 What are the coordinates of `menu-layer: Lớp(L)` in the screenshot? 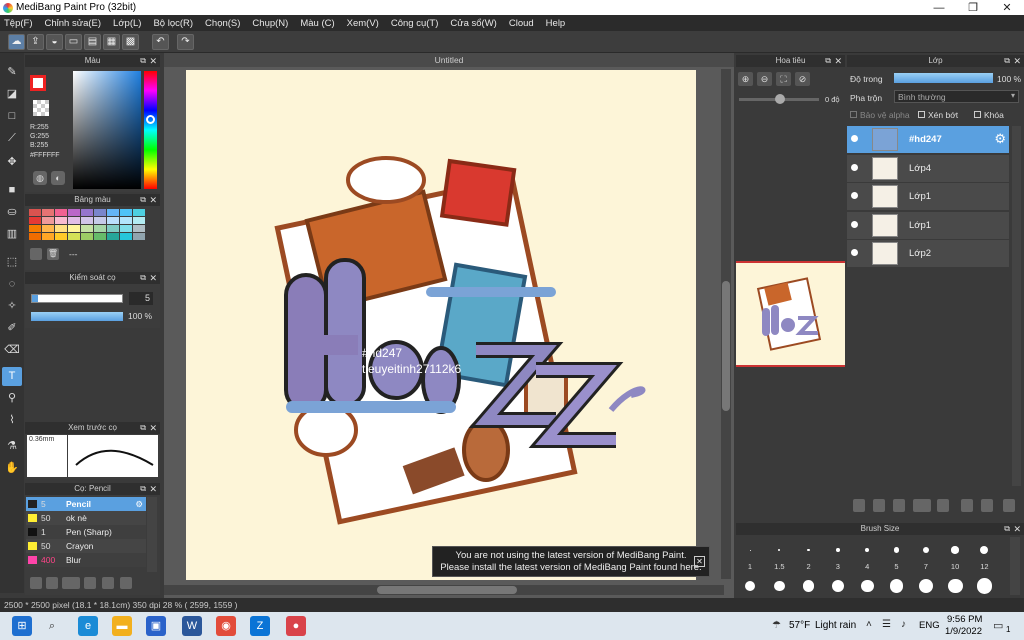 It's located at (127, 23).